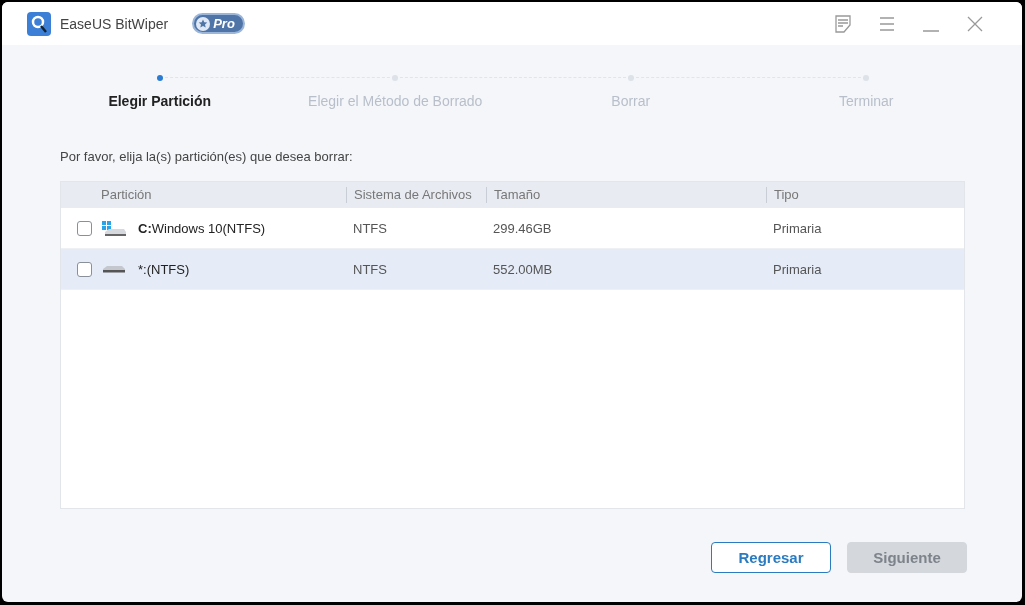 The image size is (1025, 605). I want to click on column-header: Sistema de Archivos, so click(416, 195).